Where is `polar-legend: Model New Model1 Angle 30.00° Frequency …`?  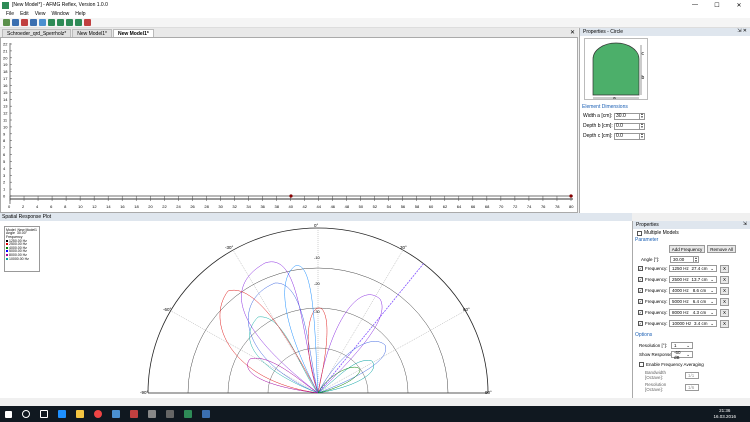 polar-legend: Model New Model1 Angle 30.00° Frequency … is located at coordinates (22, 249).